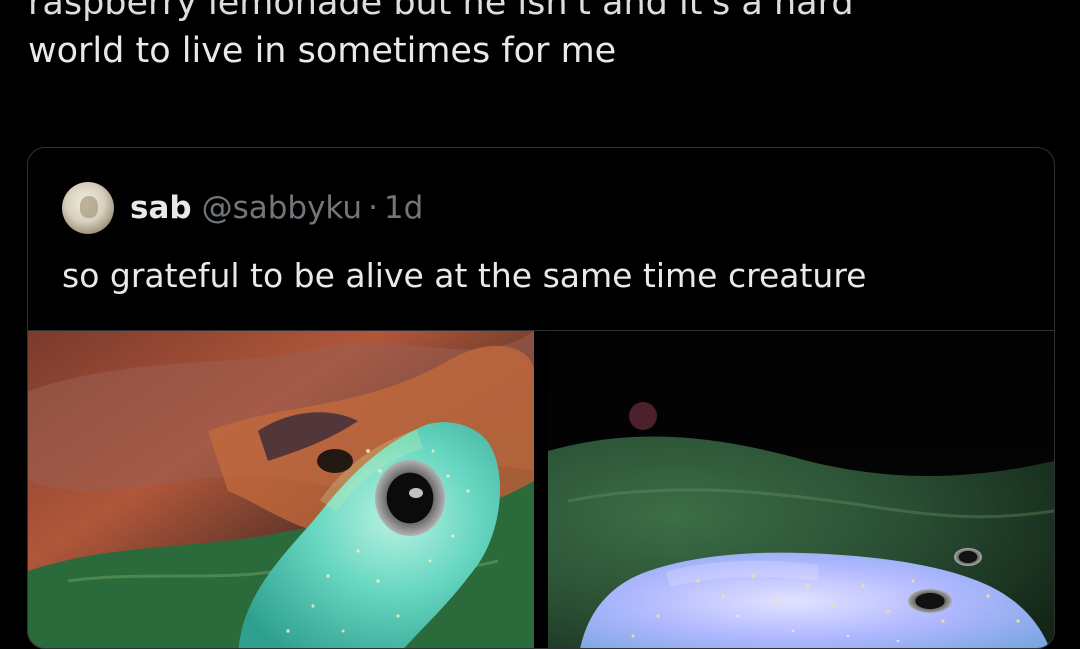 Image resolution: width=1080 pixels, height=649 pixels. What do you see at coordinates (88, 208) in the screenshot?
I see `avatar` at bounding box center [88, 208].